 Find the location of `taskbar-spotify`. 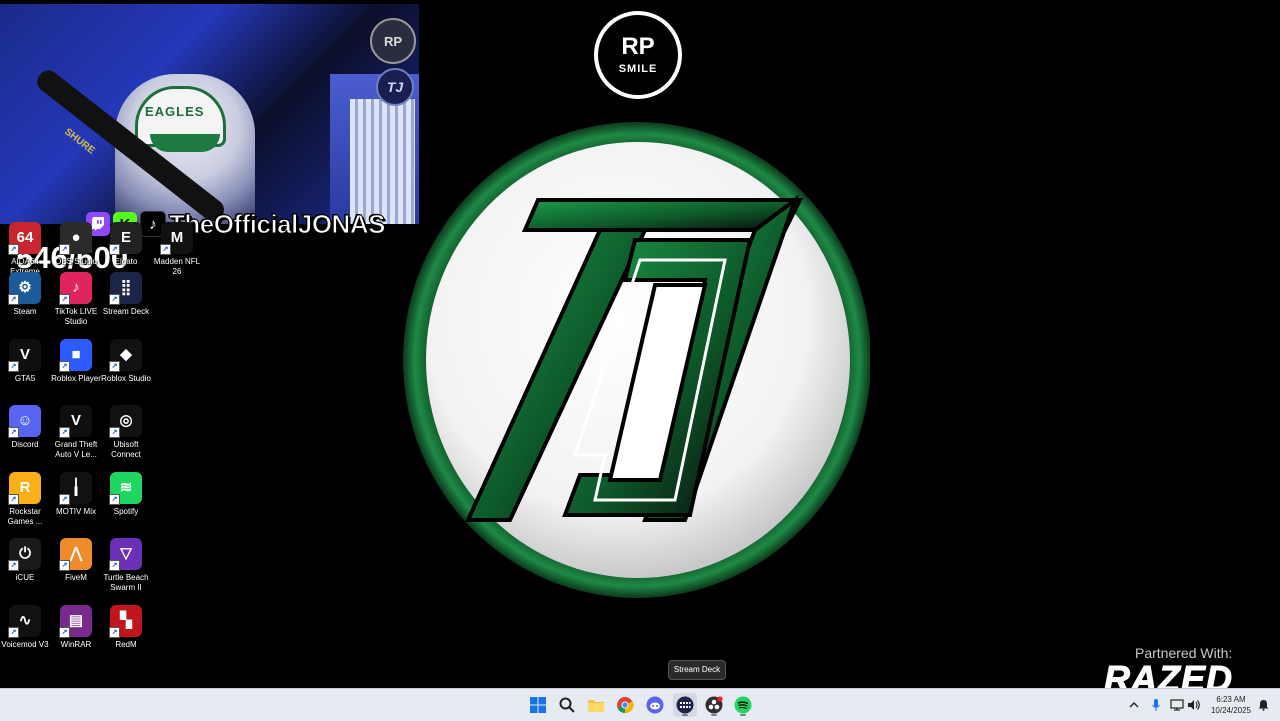

taskbar-spotify is located at coordinates (743, 705).